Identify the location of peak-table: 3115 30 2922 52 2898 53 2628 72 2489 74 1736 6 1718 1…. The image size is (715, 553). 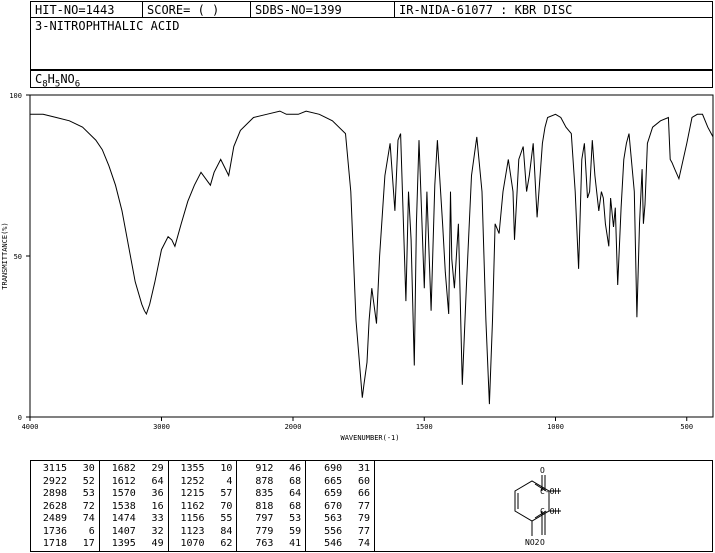
(202, 506).